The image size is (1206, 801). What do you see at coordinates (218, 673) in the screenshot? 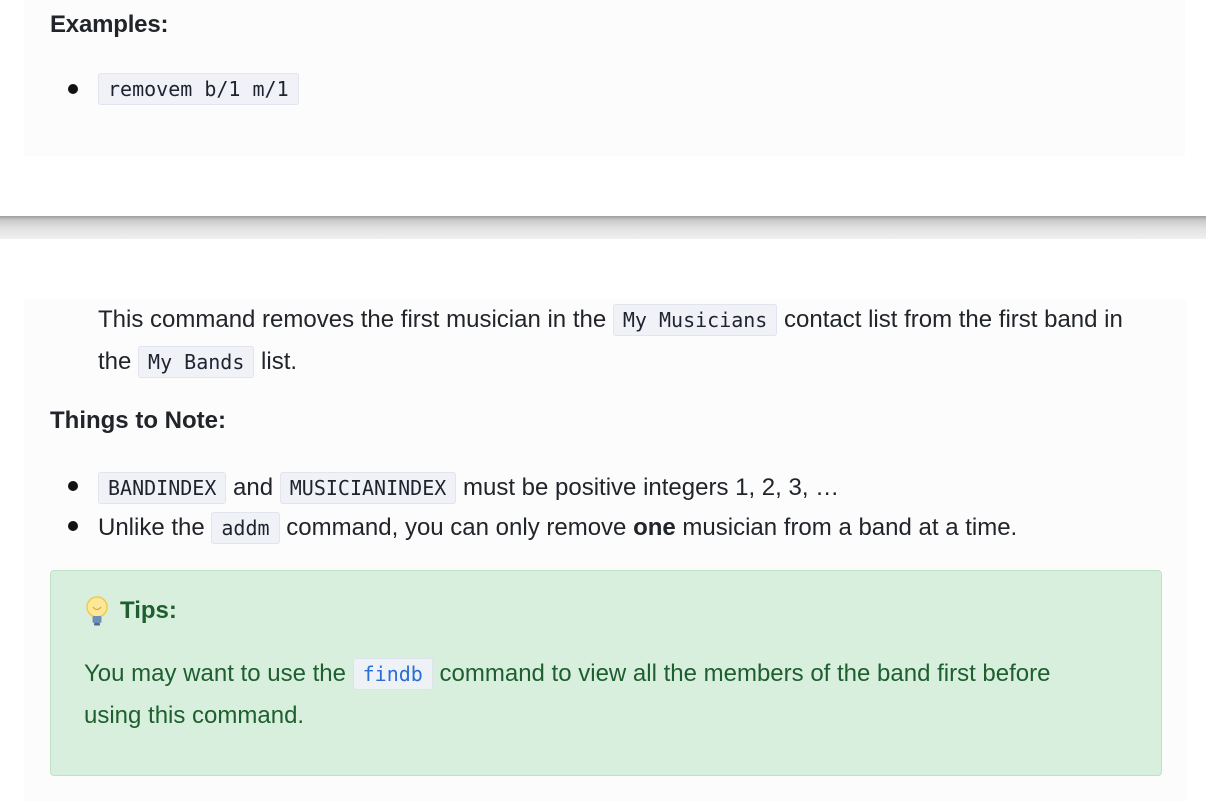
I see `tip-text: You may want to use the` at bounding box center [218, 673].